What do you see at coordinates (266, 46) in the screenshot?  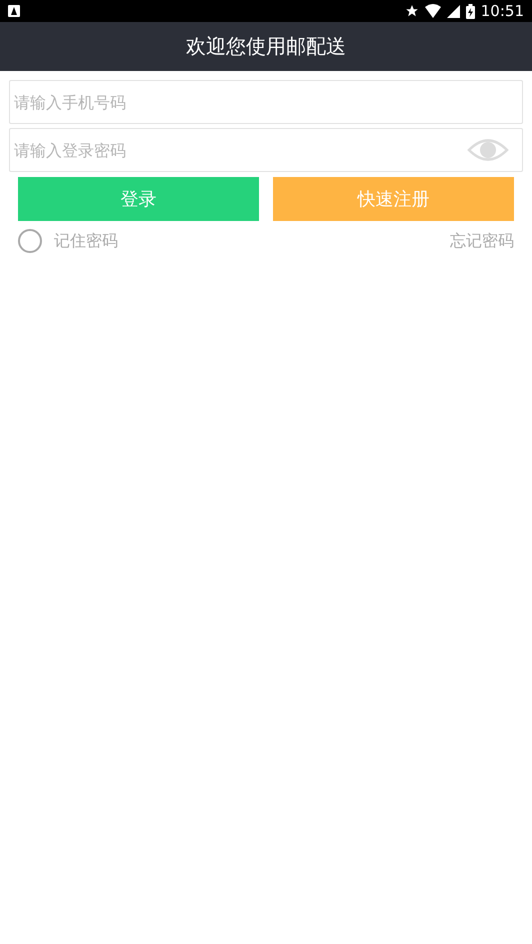 I see `header-title: 欢迎您使用邮配送` at bounding box center [266, 46].